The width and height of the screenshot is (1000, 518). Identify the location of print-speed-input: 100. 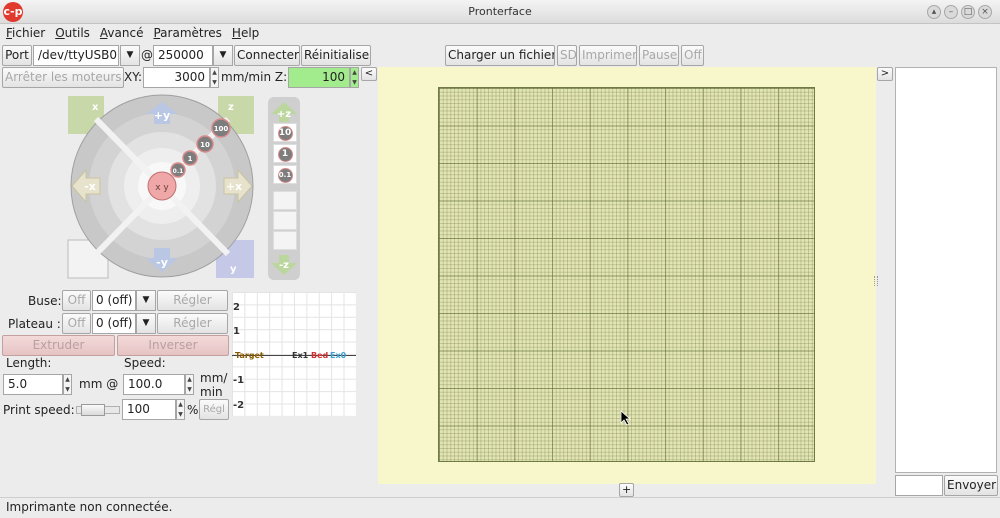
(149, 409).